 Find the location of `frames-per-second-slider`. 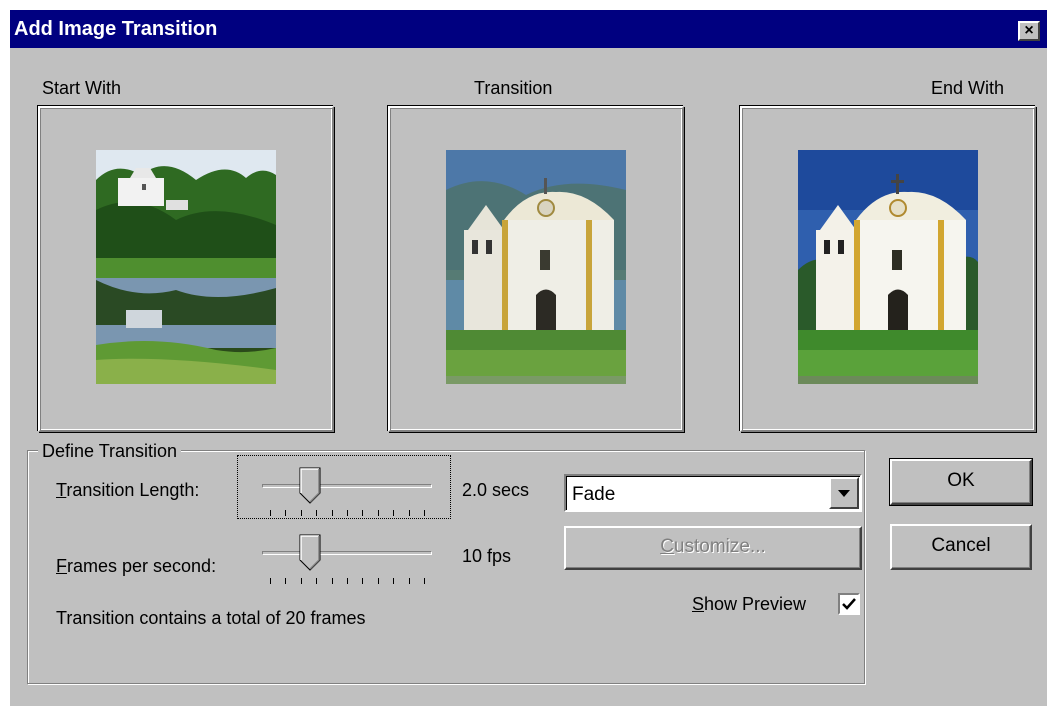

frames-per-second-slider is located at coordinates (310, 553).